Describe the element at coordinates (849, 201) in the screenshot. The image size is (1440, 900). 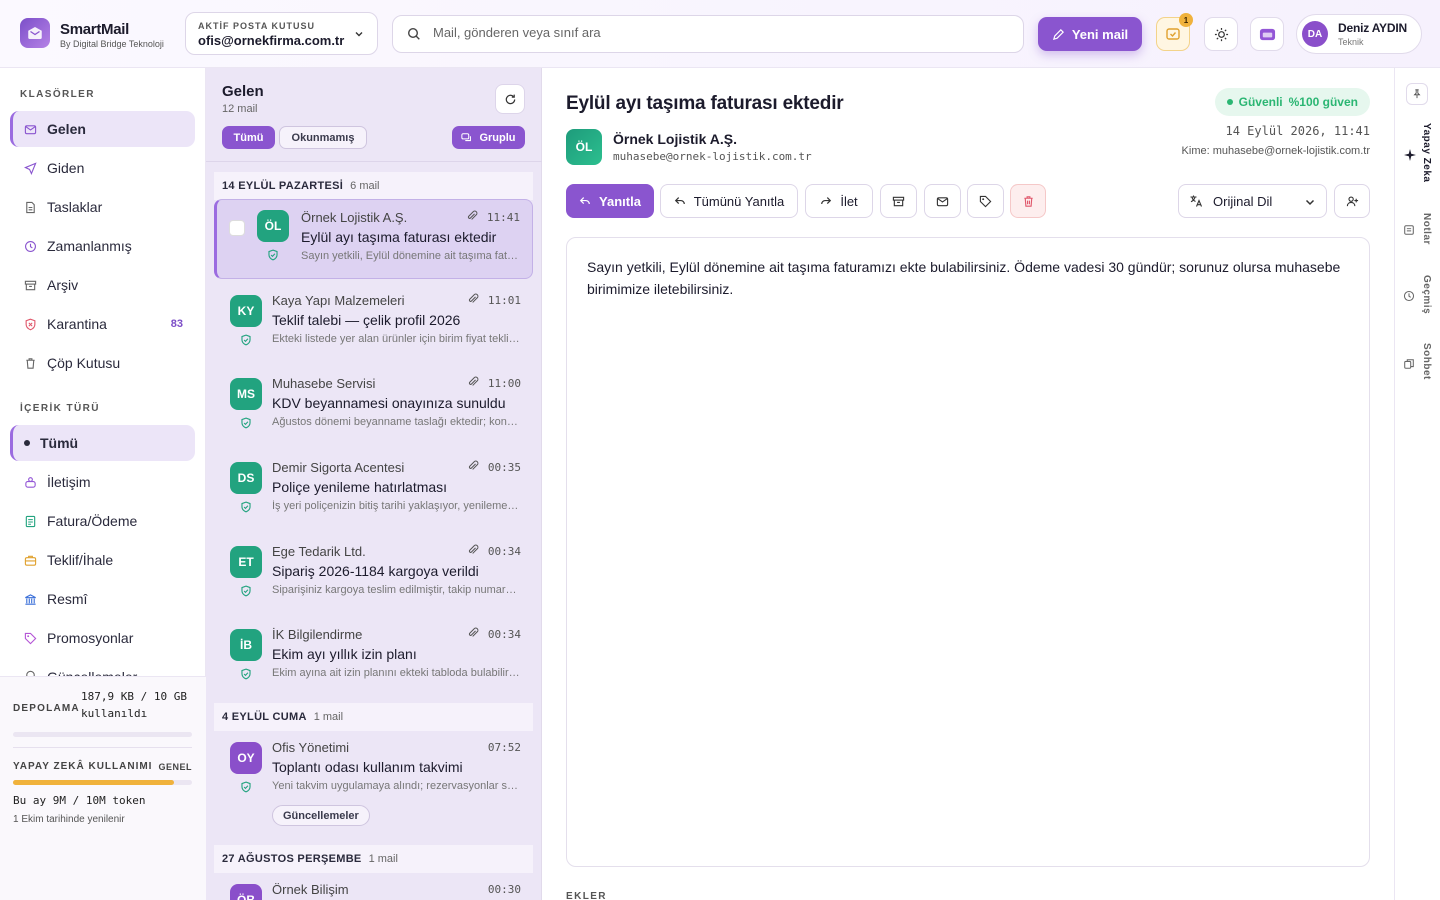
I see `forward-label: İlet` at that location.